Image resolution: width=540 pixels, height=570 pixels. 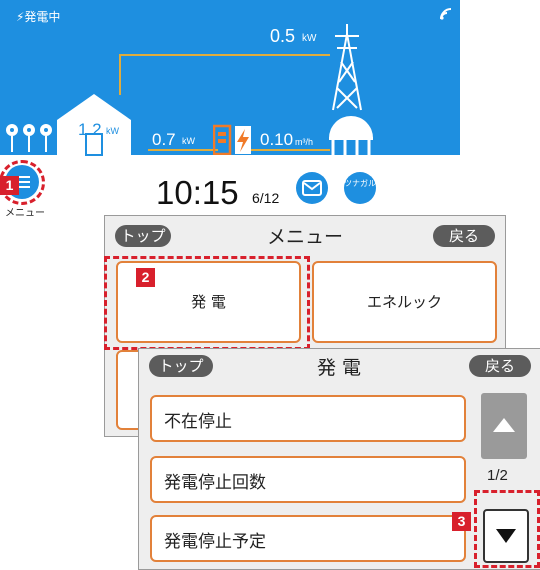 I want to click on house-power-value: 1.2, so click(x=90, y=129).